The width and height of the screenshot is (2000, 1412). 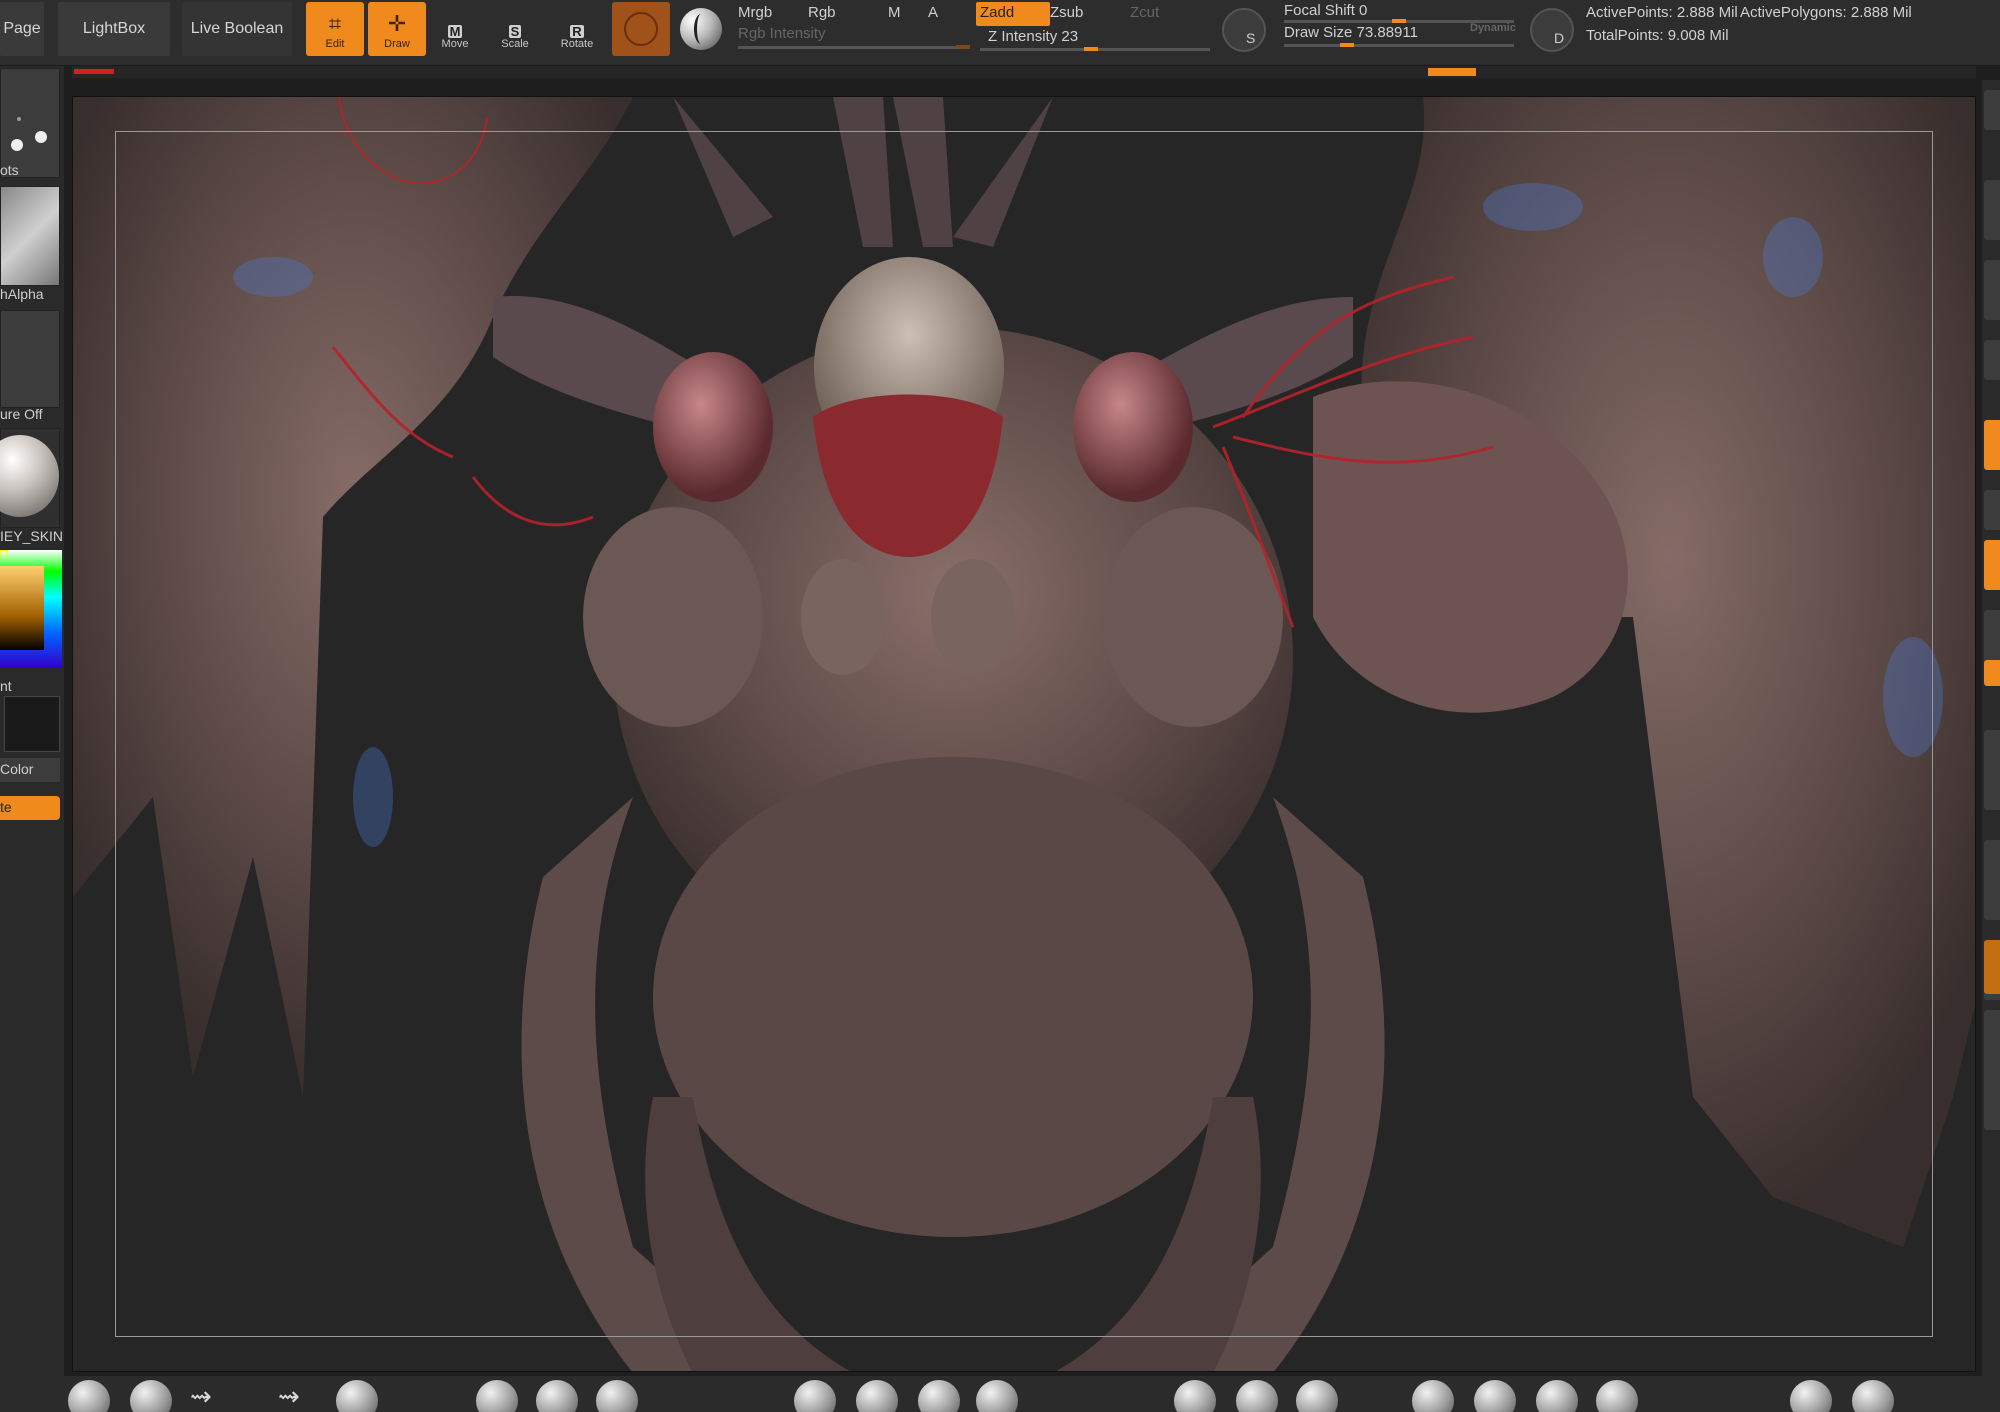 I want to click on move-brush-icon, so click(x=357, y=1396).